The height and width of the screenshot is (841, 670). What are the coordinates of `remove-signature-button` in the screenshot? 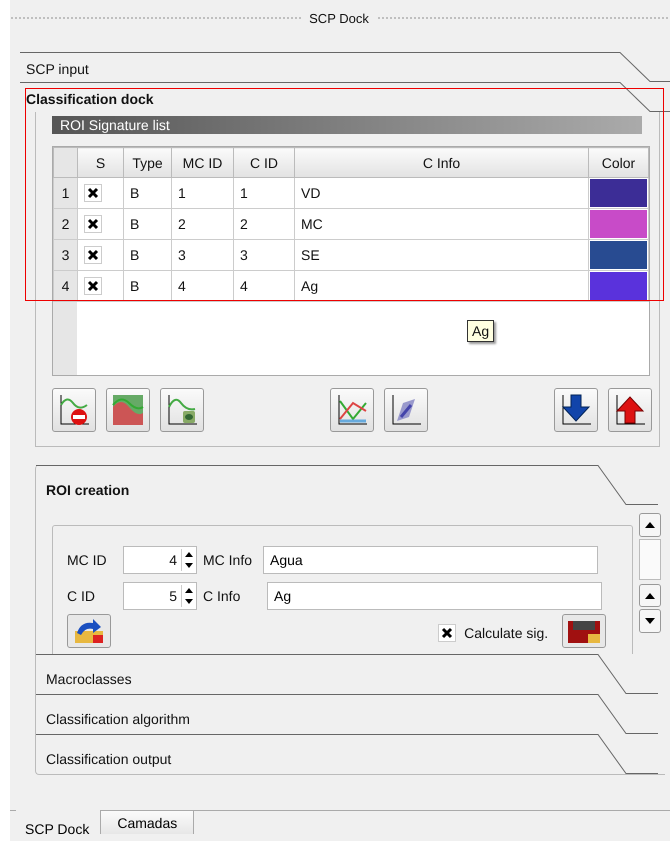 It's located at (74, 410).